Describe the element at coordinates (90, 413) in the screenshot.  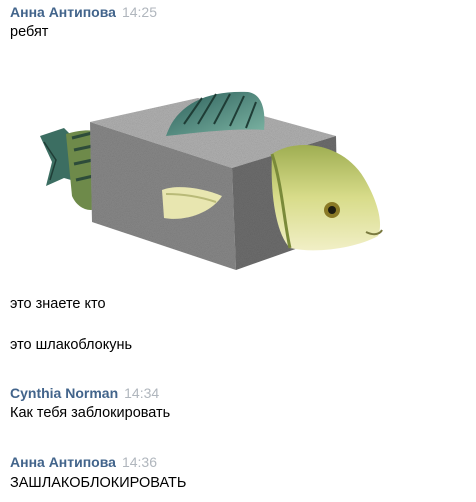
I see `message-text: Как тебя заблокировать` at that location.